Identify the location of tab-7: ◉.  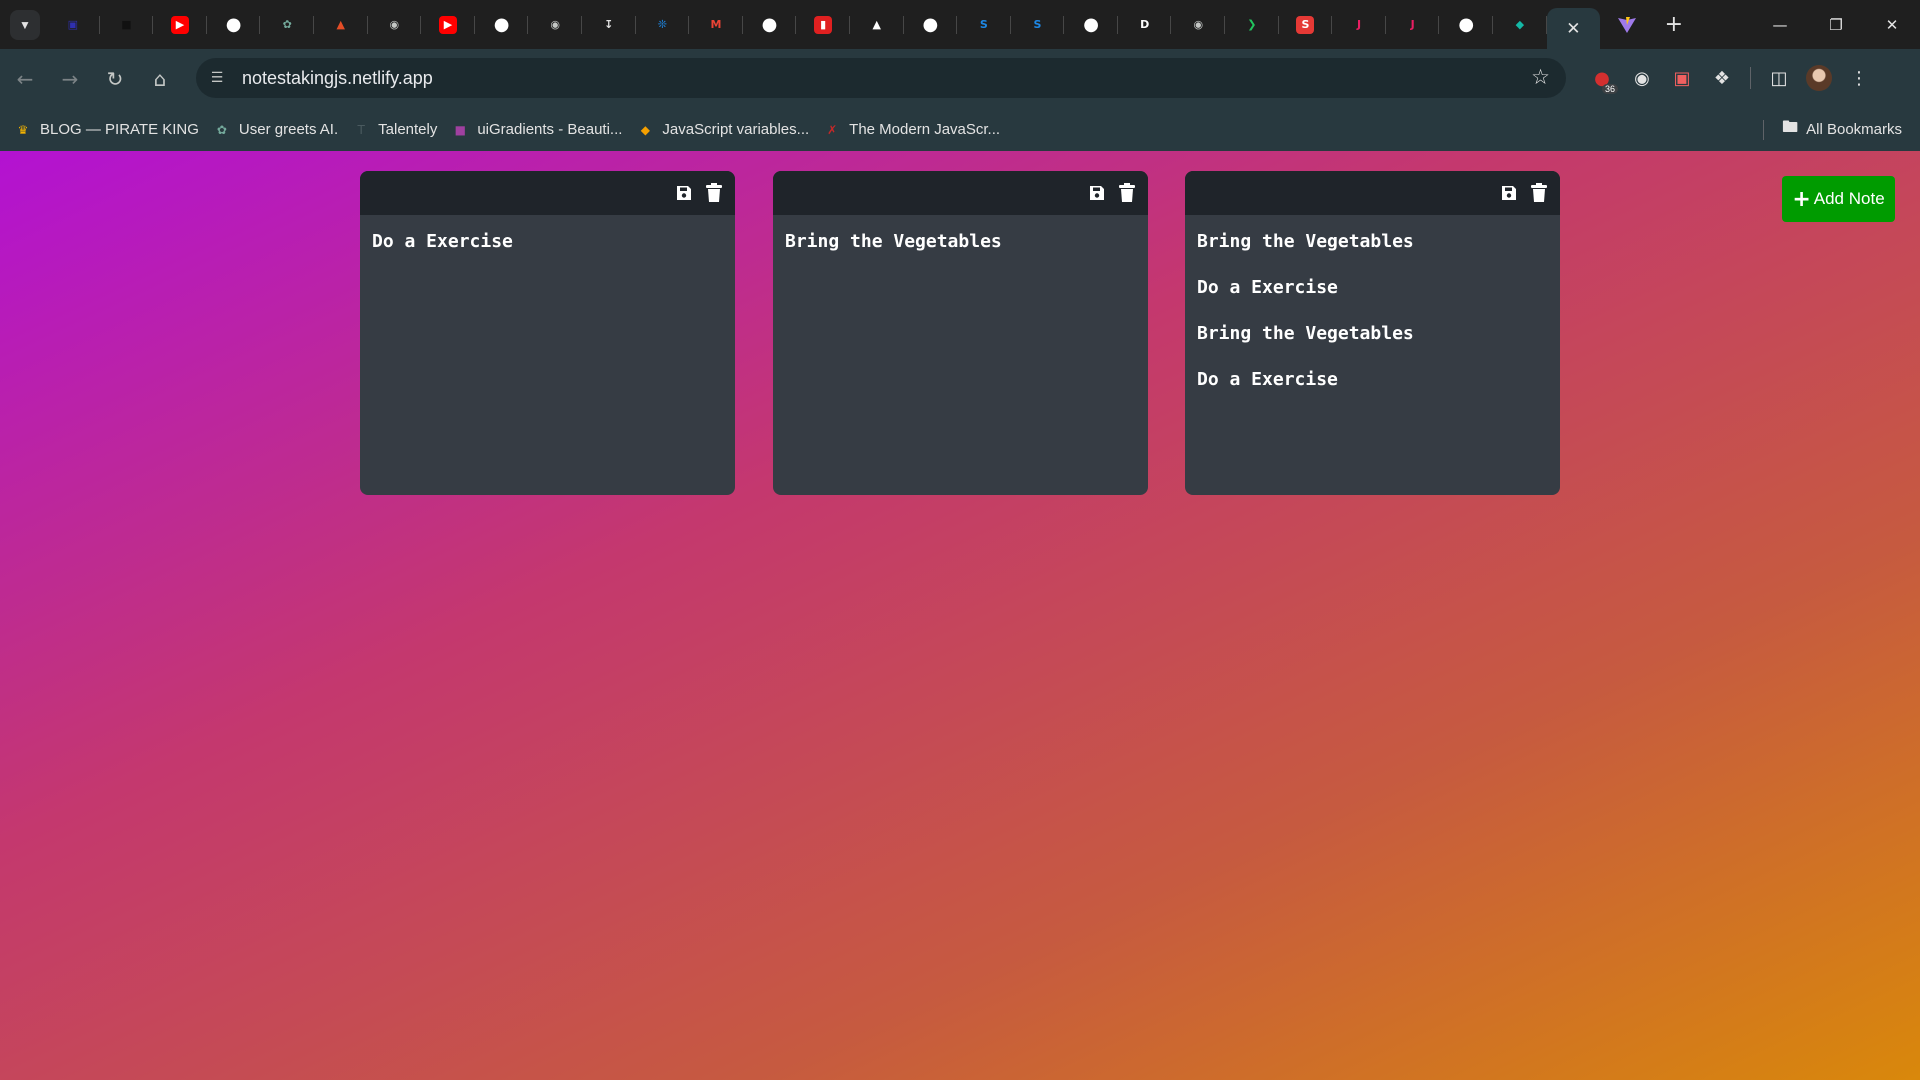
(395, 24).